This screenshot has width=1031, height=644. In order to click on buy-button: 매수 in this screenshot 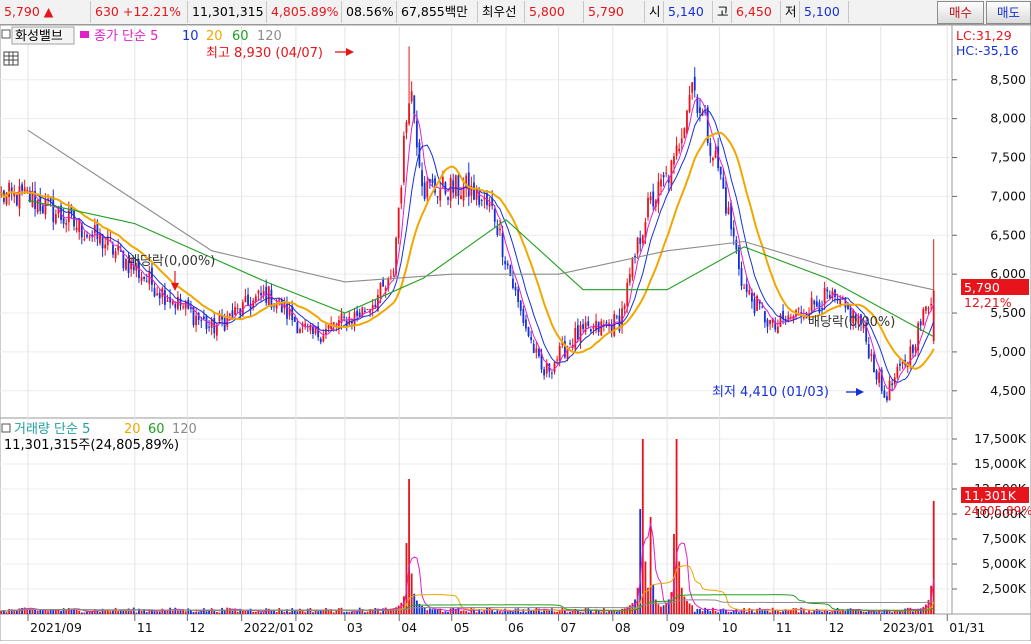, I will do `click(960, 12)`.